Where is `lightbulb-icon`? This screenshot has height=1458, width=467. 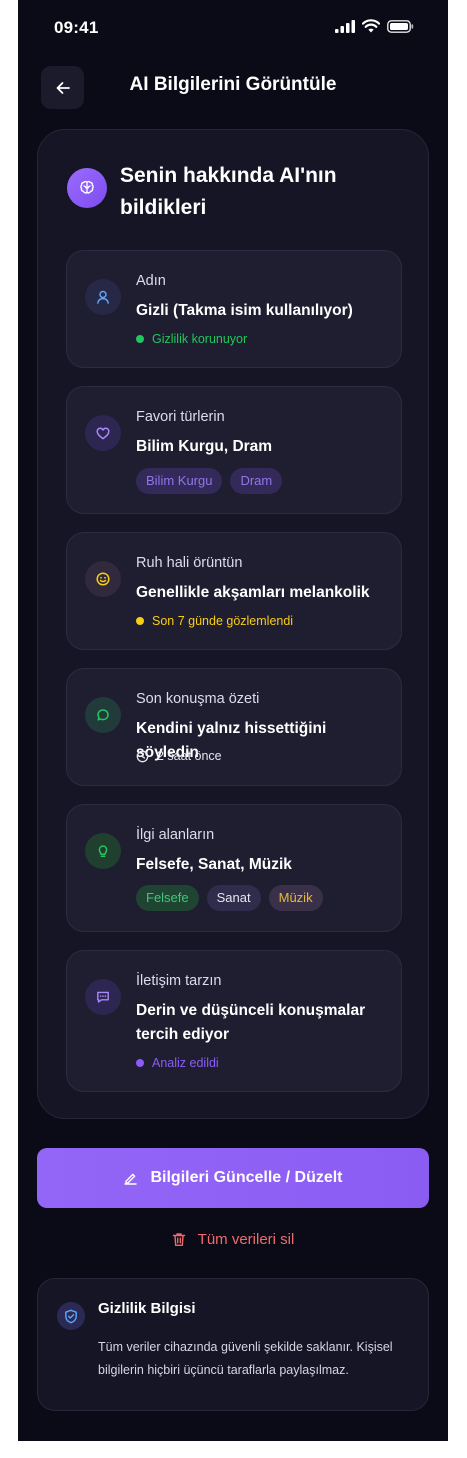
lightbulb-icon is located at coordinates (103, 851).